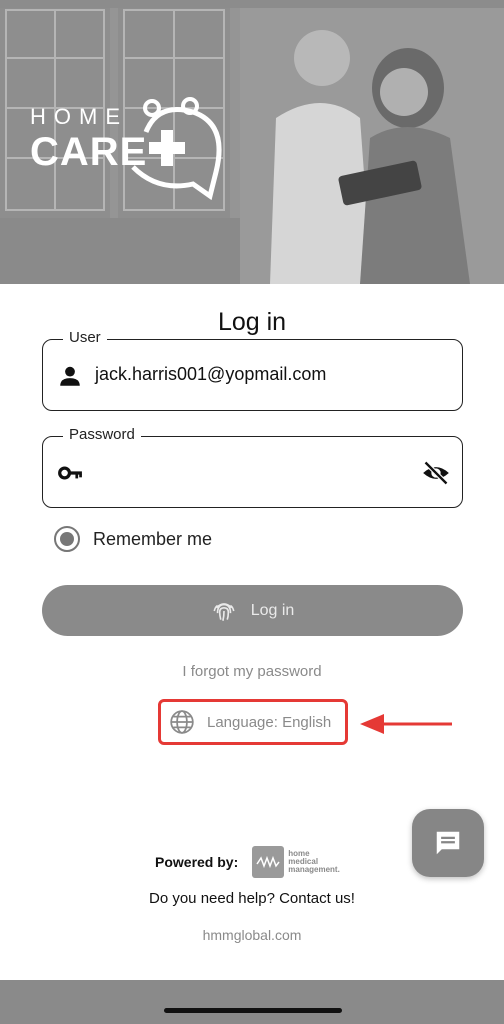 This screenshot has width=504, height=1024. I want to click on remember-me-toggle: Remember me, so click(133, 539).